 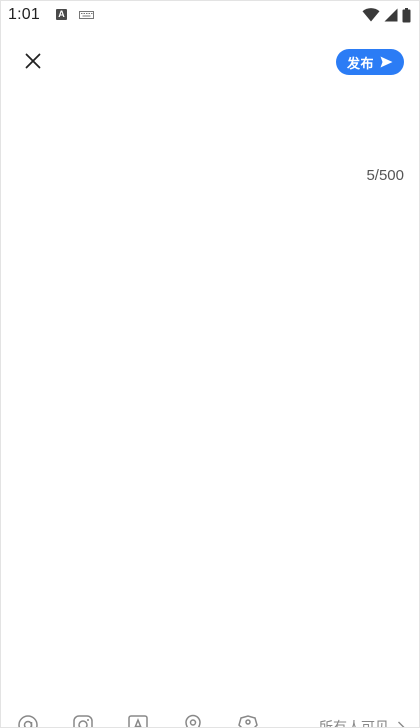 I want to click on location-icon, so click(x=193, y=721).